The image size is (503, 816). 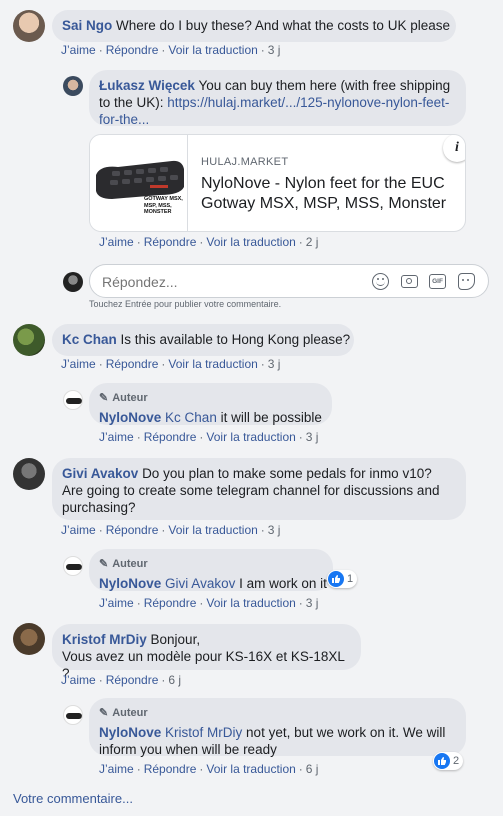 I want to click on timestamp: 2 j, so click(x=312, y=242).